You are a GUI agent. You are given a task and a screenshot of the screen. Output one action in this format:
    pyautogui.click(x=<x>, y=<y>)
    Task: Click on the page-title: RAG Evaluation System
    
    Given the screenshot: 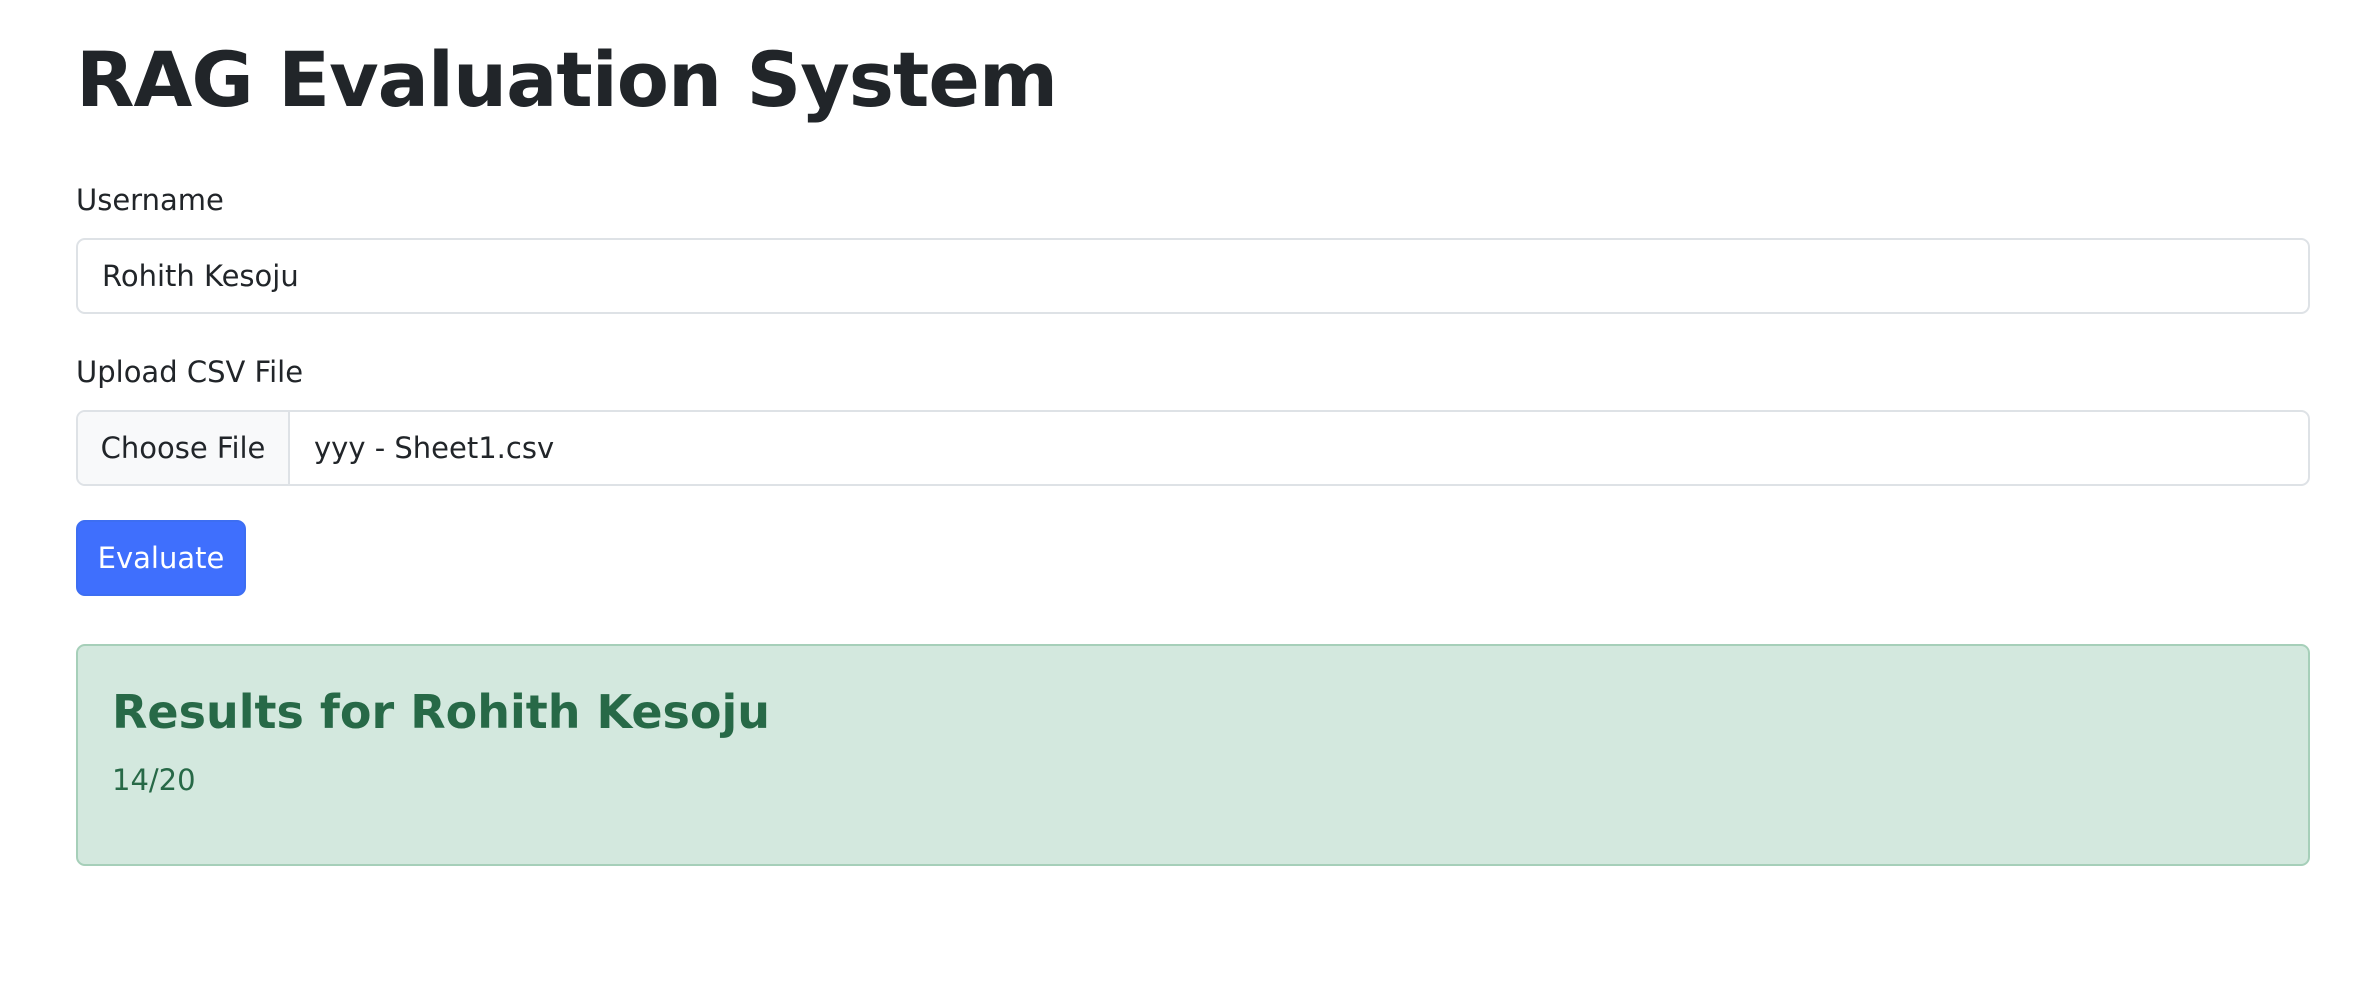 What is the action you would take?
    pyautogui.click(x=567, y=79)
    